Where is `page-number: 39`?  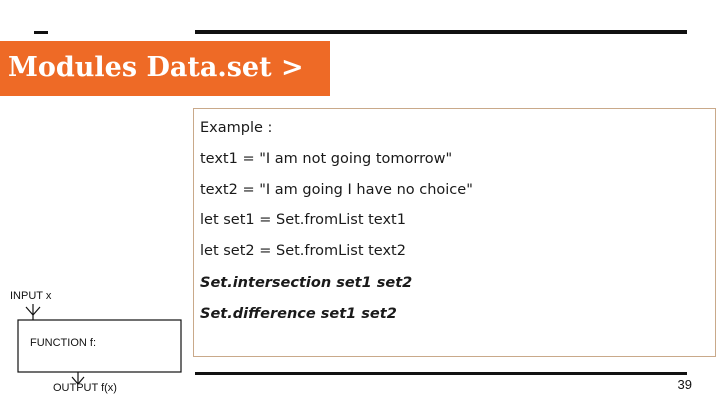 page-number: 39 is located at coordinates (684, 384).